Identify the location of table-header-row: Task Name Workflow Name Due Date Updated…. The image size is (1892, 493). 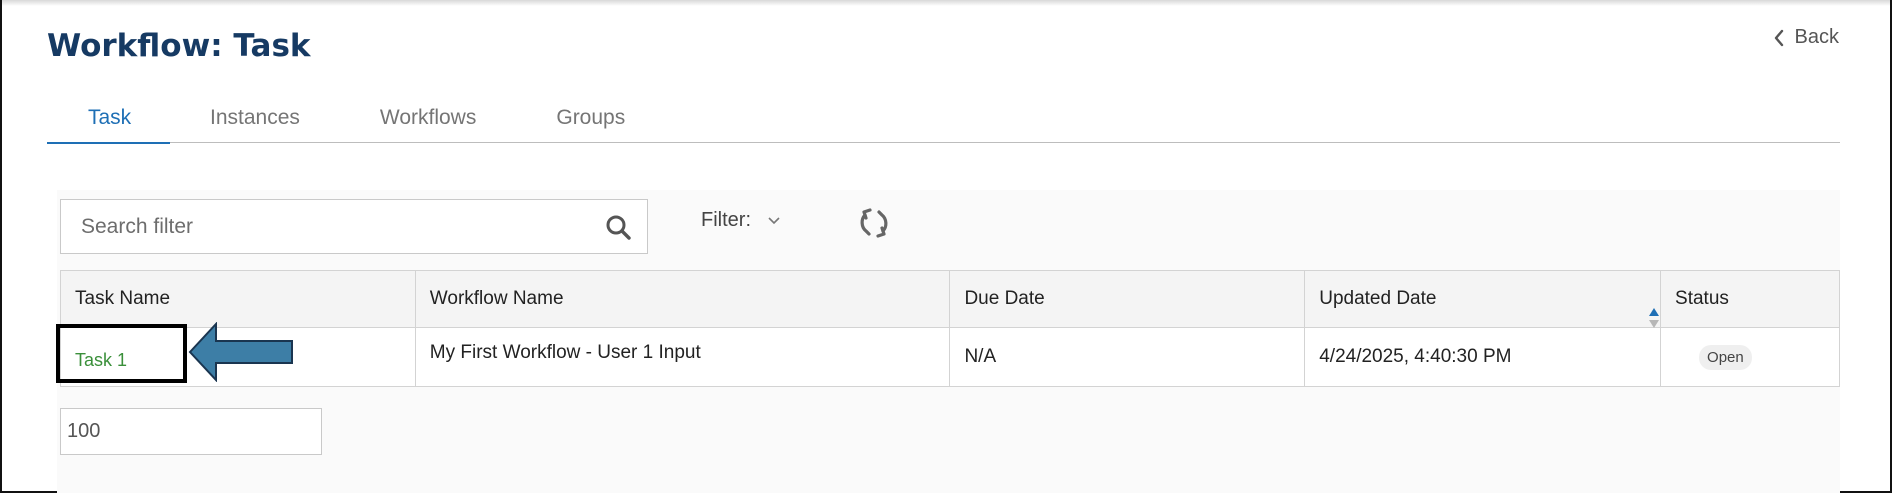
(950, 299).